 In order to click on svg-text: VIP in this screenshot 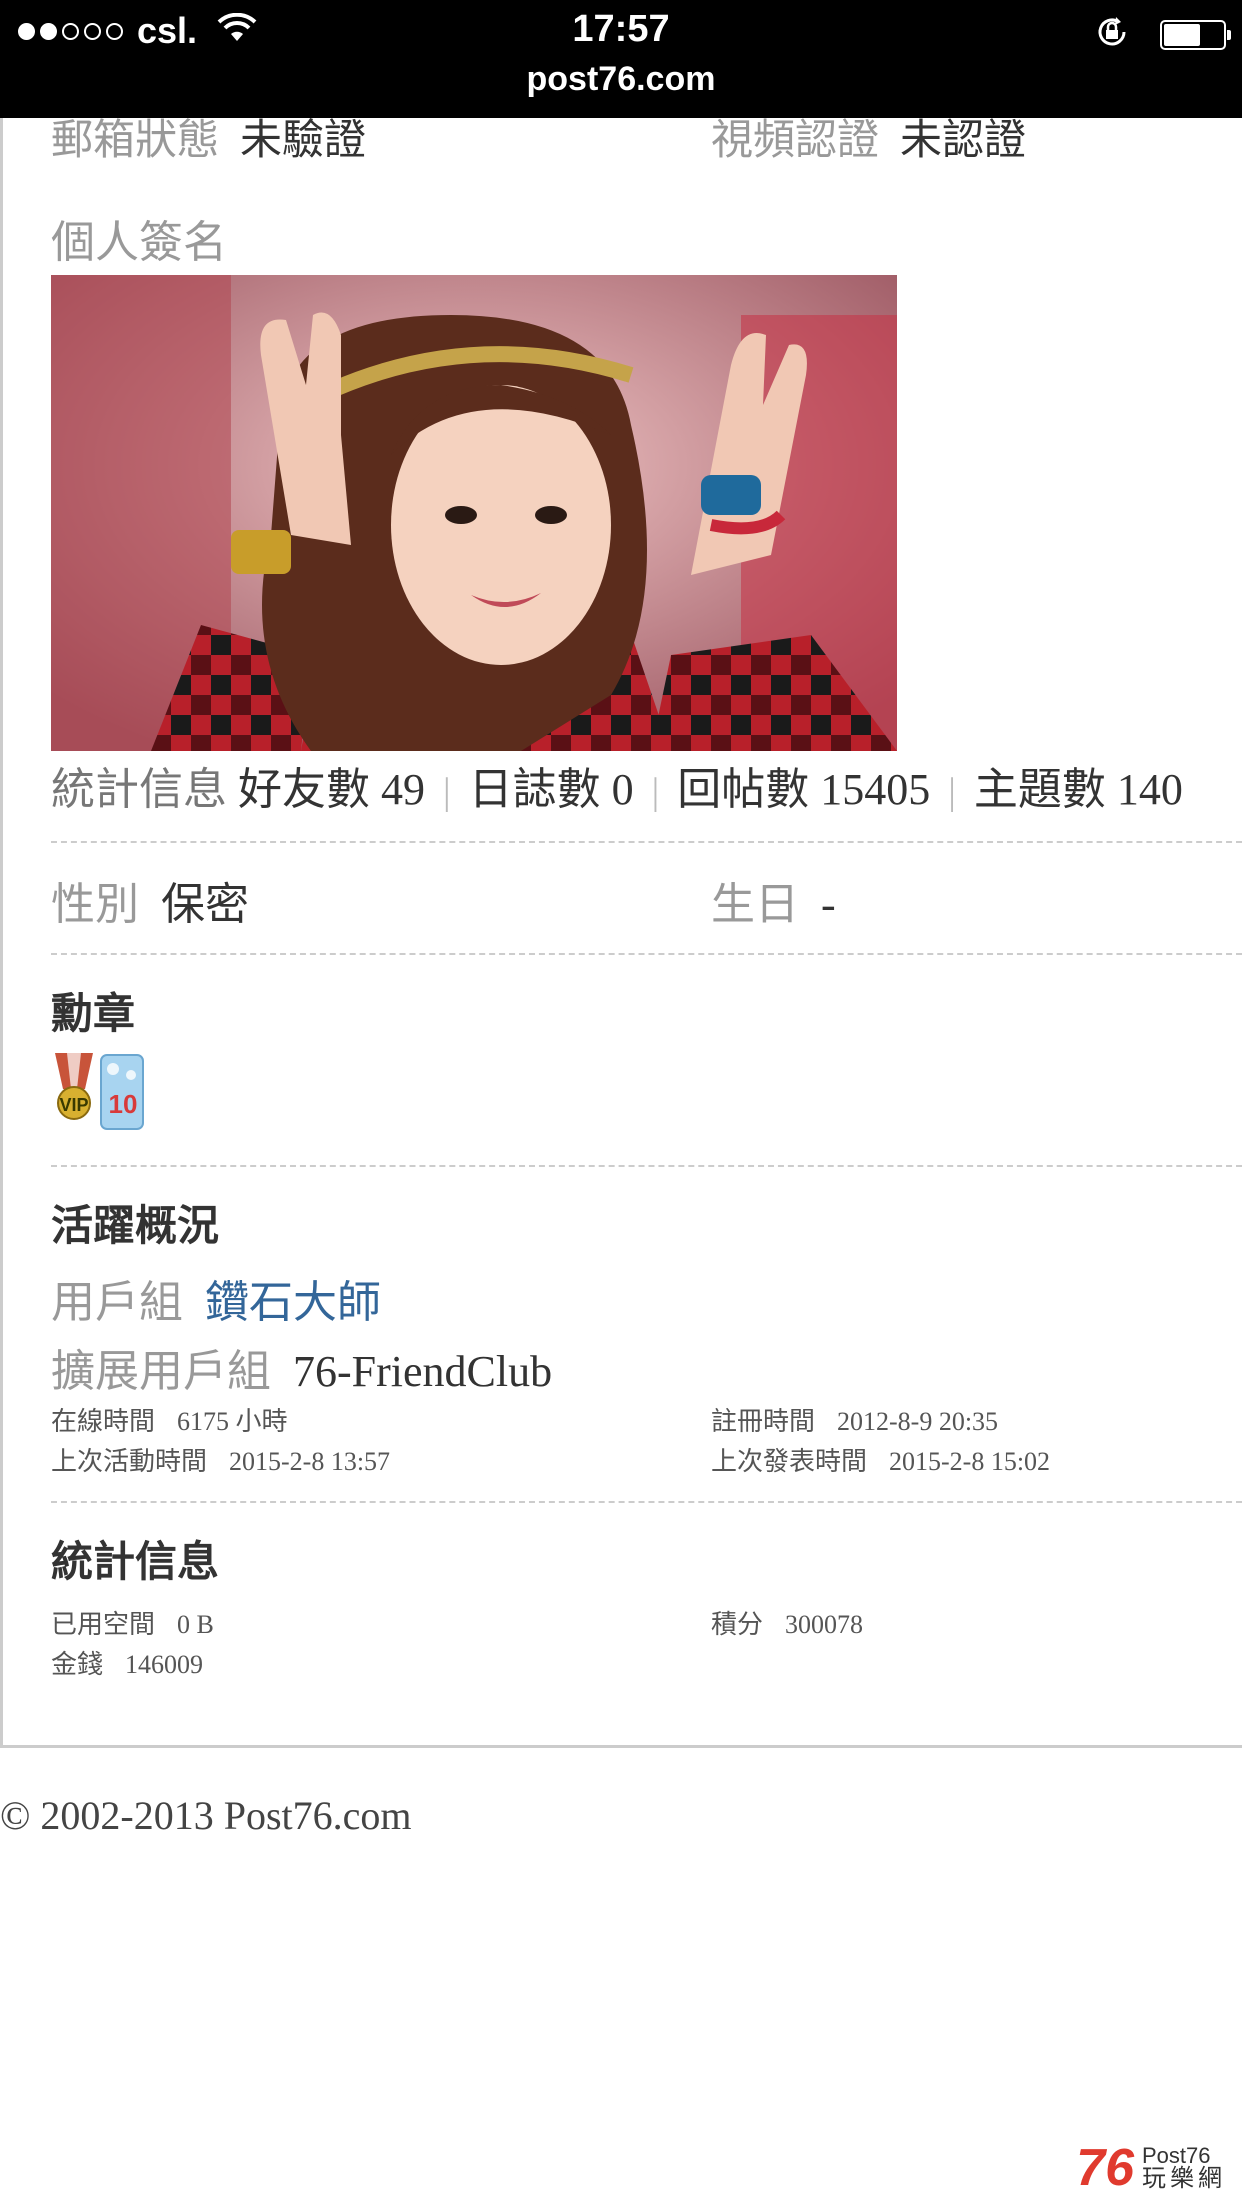, I will do `click(73, 1105)`.